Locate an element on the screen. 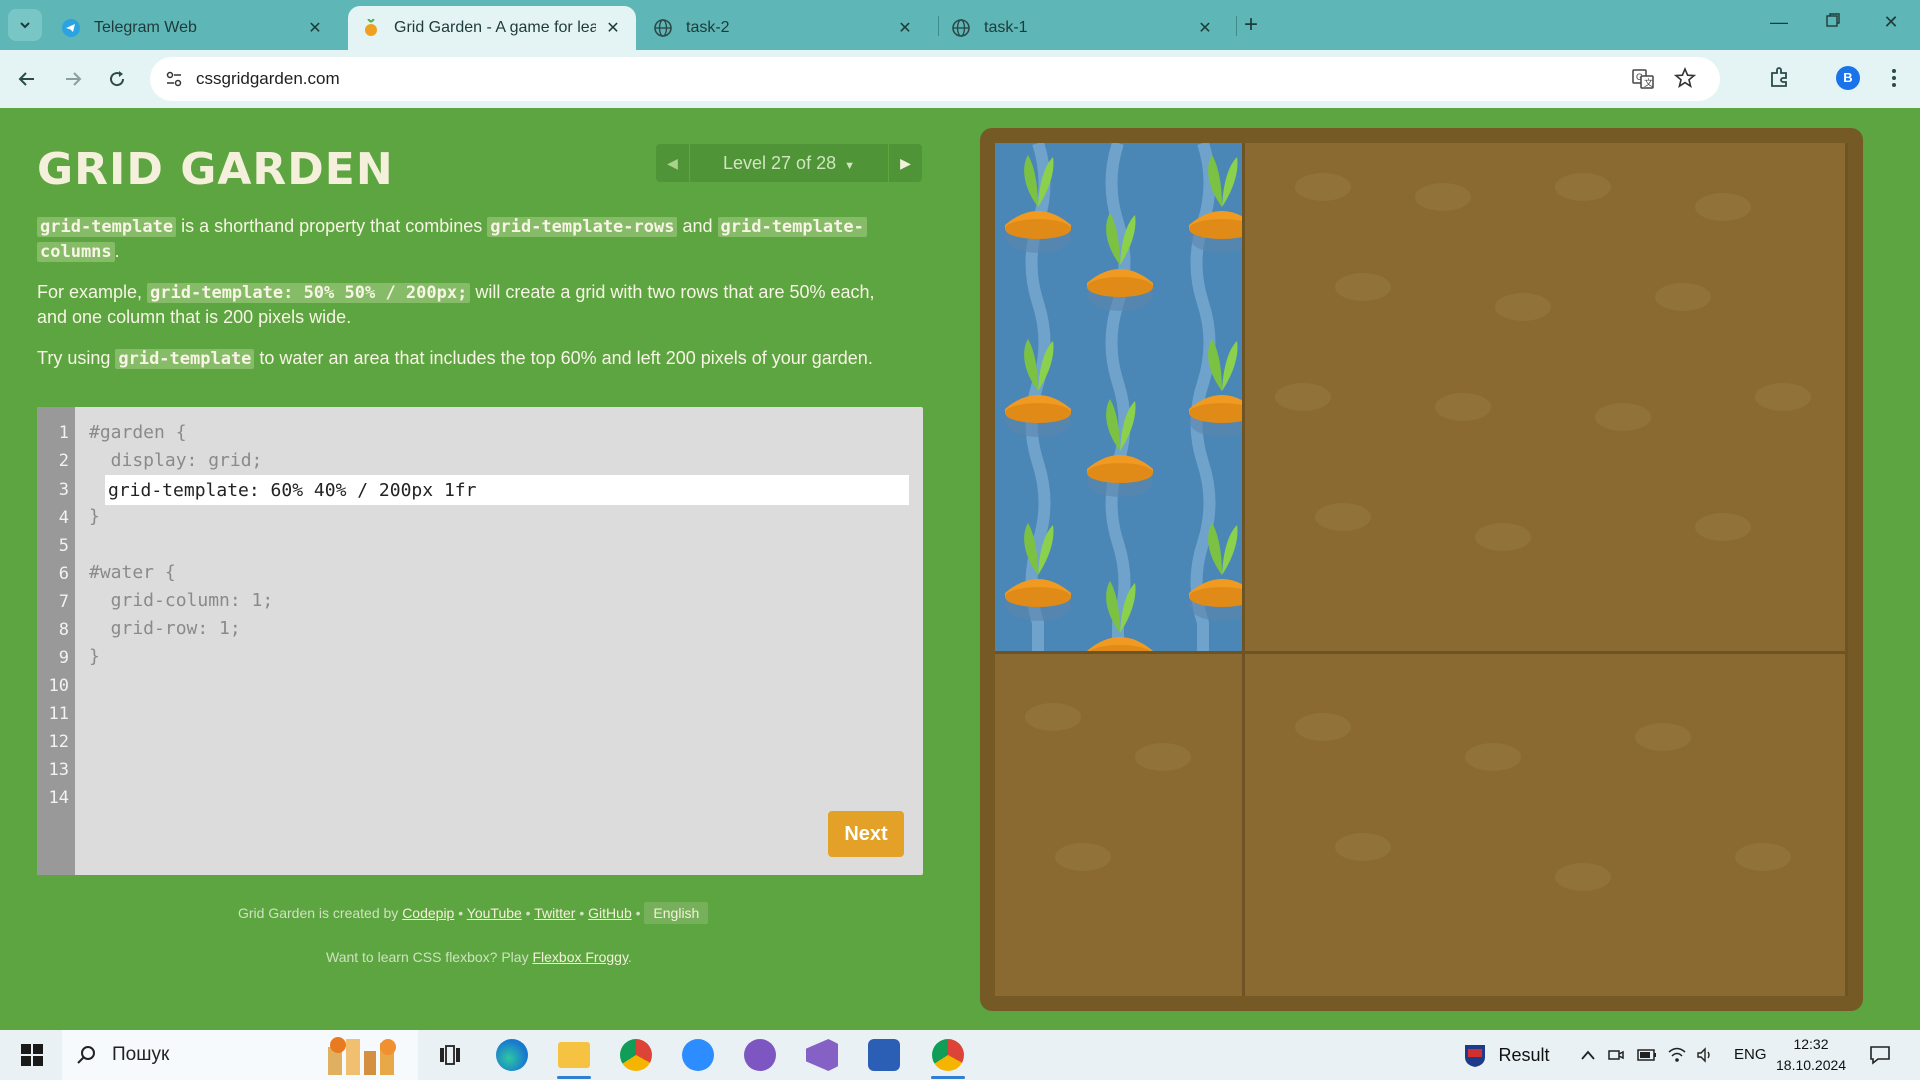 The width and height of the screenshot is (1920, 1080). level-indicator: Level 27 of 28 ▼ is located at coordinates (789, 163).